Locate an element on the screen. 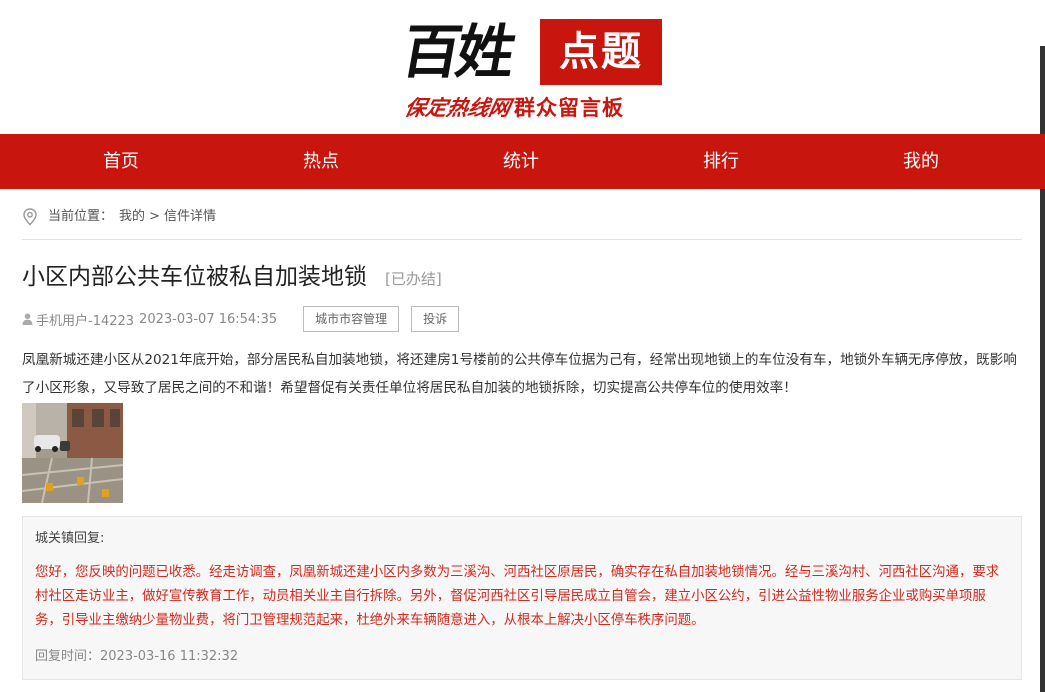 Image resolution: width=1045 pixels, height=692 pixels. site-logo: 百姓 点题 保定热线网群众留言板 is located at coordinates (532, 71).